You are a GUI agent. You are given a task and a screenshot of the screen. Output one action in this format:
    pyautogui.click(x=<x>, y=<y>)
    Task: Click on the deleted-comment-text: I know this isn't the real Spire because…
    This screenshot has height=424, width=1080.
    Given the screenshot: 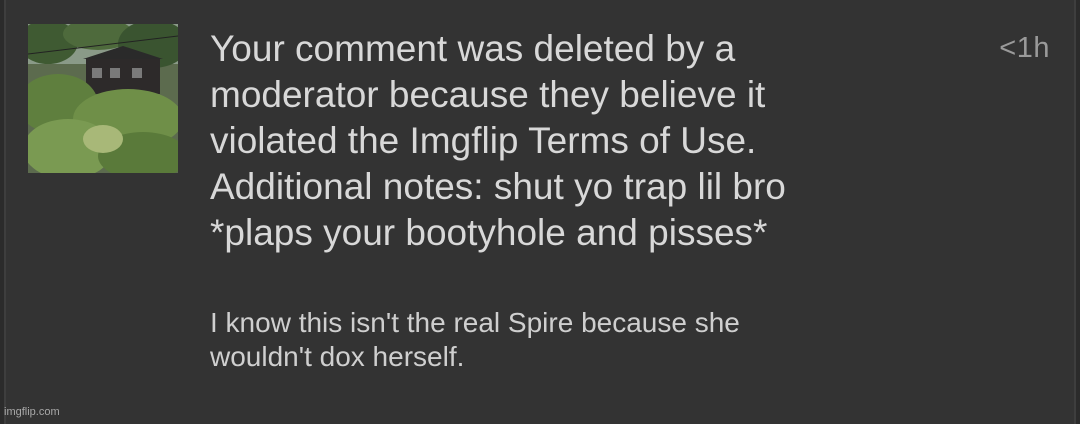 What is the action you would take?
    pyautogui.click(x=590, y=340)
    